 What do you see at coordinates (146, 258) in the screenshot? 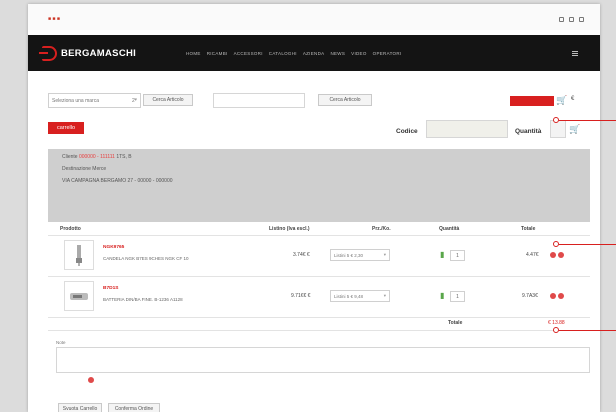
I see `product-description: CANDELA NGK B7ES 9CHES NGK CF 10` at bounding box center [146, 258].